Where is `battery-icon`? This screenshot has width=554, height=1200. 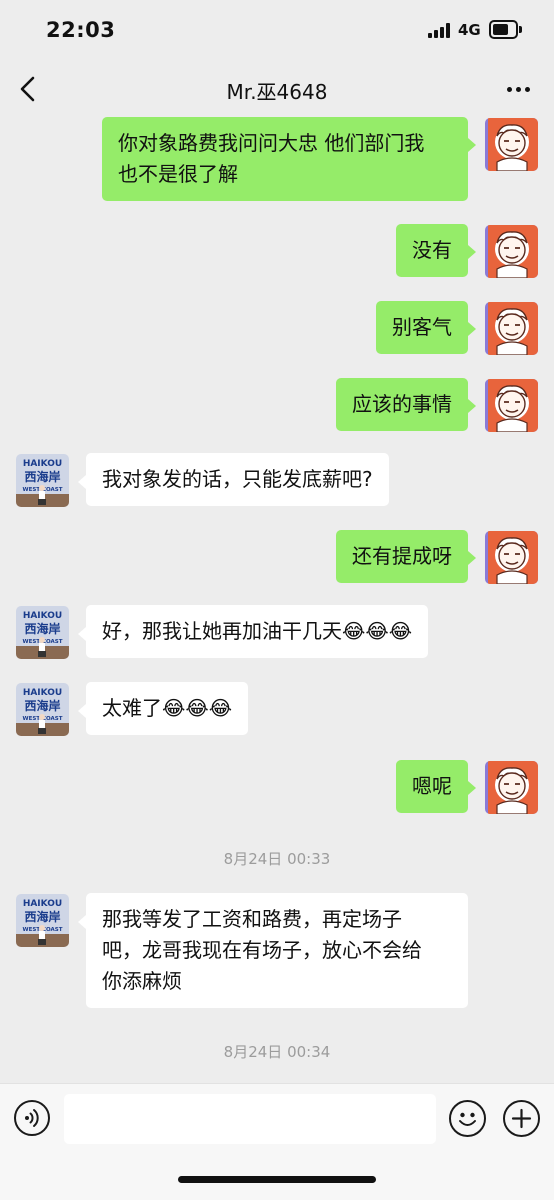
battery-icon is located at coordinates (505, 29).